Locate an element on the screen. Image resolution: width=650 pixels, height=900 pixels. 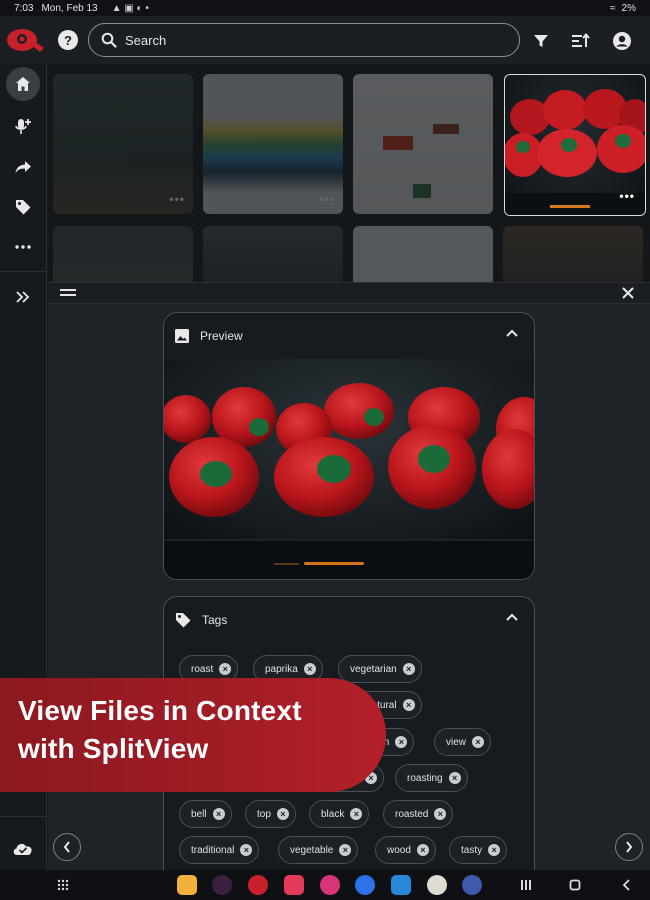
promo-banner: View Files in Context with SplitView is located at coordinates (193, 735).